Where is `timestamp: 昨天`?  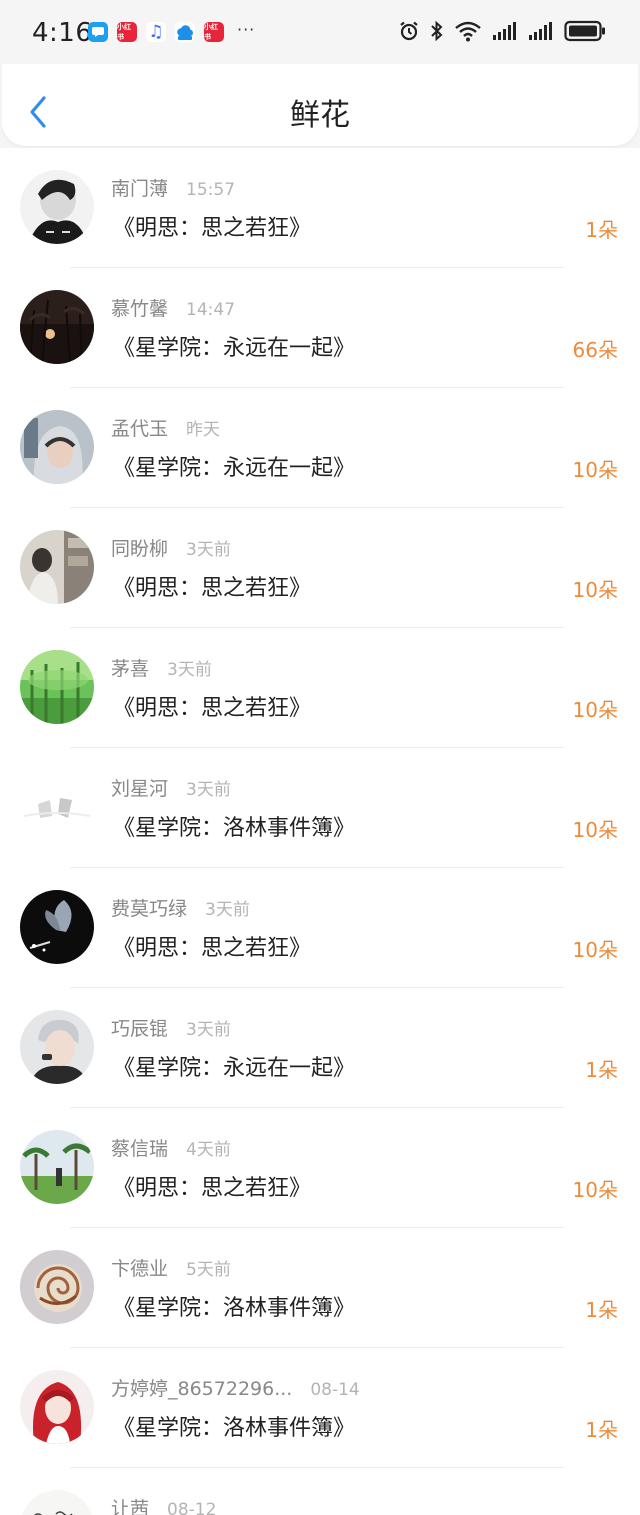 timestamp: 昨天 is located at coordinates (203, 430).